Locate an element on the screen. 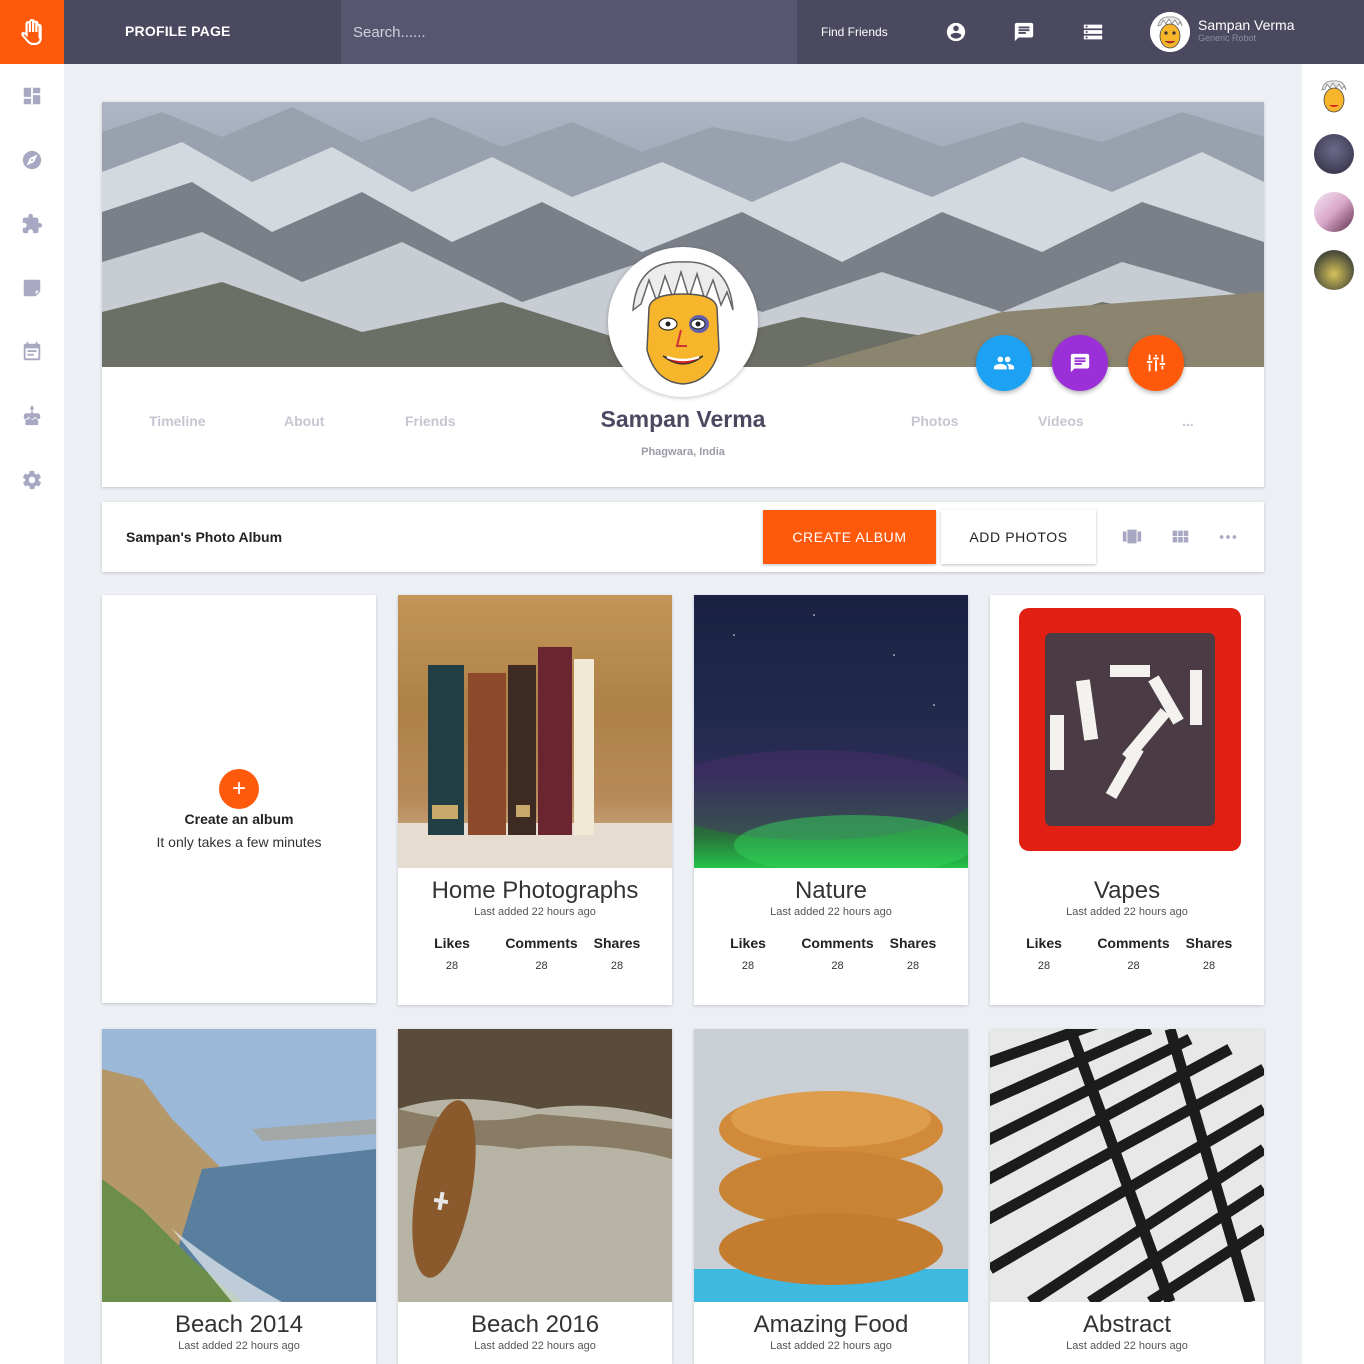 This screenshot has width=1364, height=1364. dashboard-icon is located at coordinates (32, 96).